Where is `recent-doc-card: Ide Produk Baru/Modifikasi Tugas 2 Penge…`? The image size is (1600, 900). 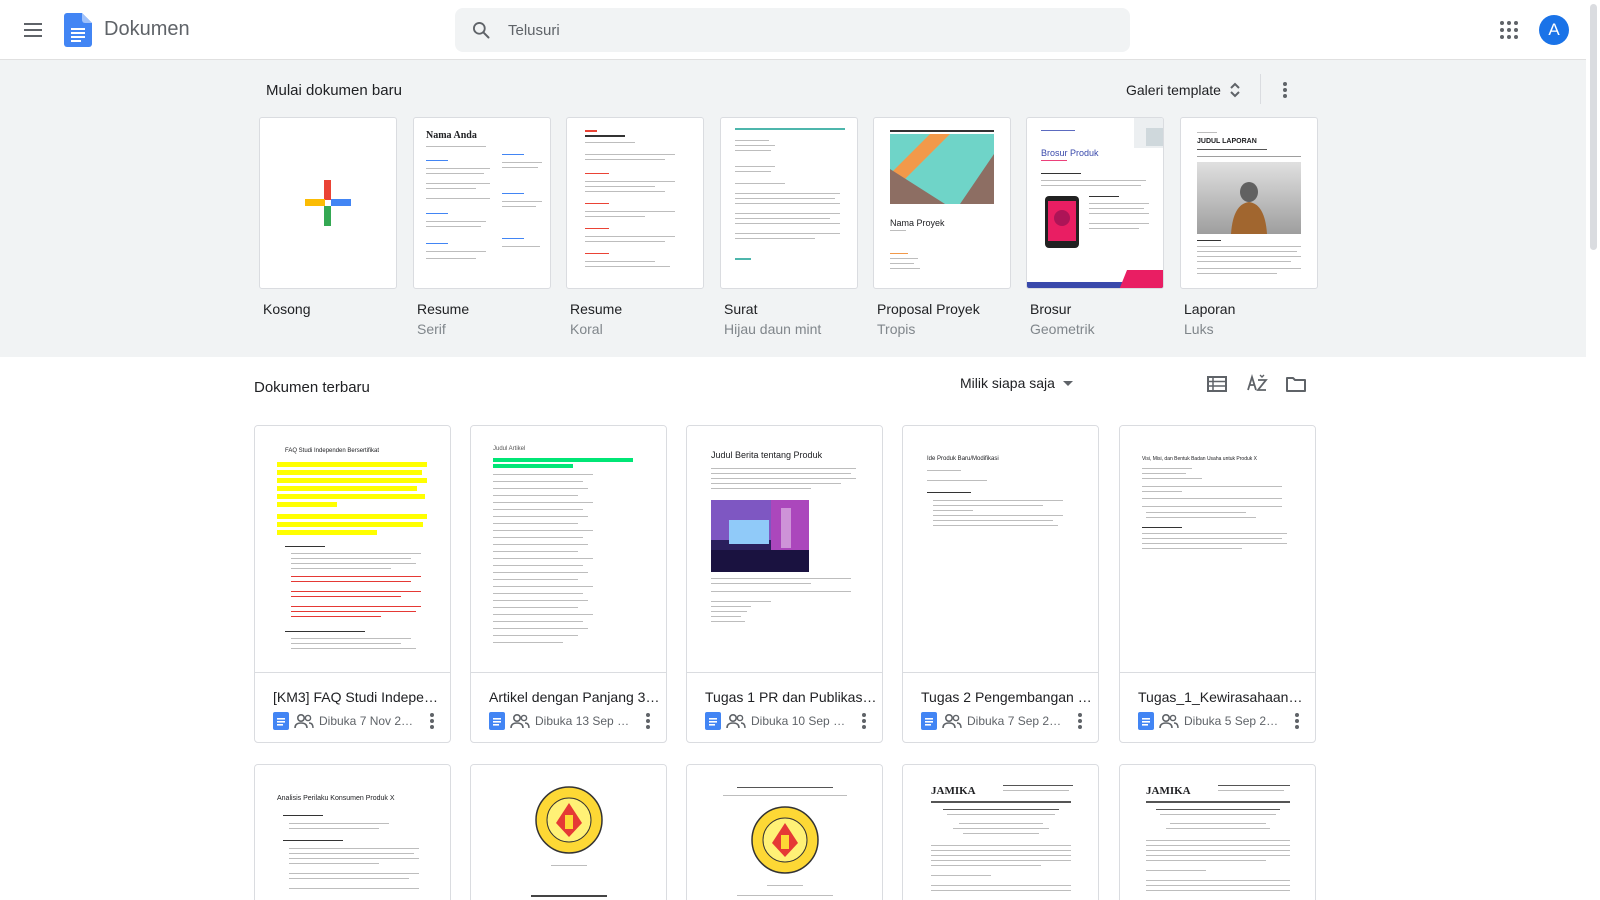 recent-doc-card: Ide Produk Baru/Modifikasi Tugas 2 Penge… is located at coordinates (1000, 584).